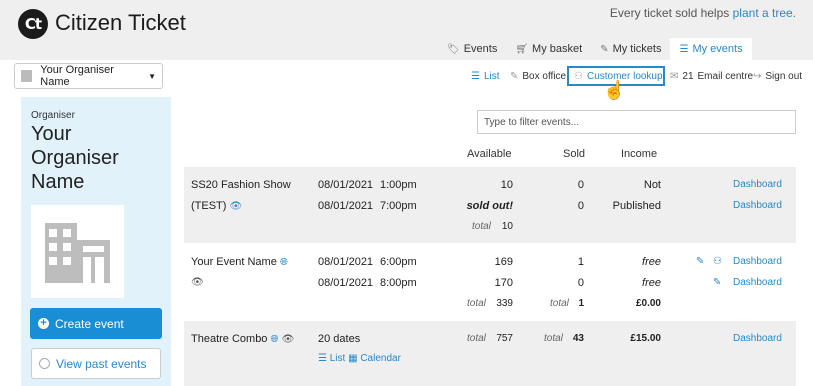 This screenshot has width=813, height=386. I want to click on income-value: Not, so click(652, 185).